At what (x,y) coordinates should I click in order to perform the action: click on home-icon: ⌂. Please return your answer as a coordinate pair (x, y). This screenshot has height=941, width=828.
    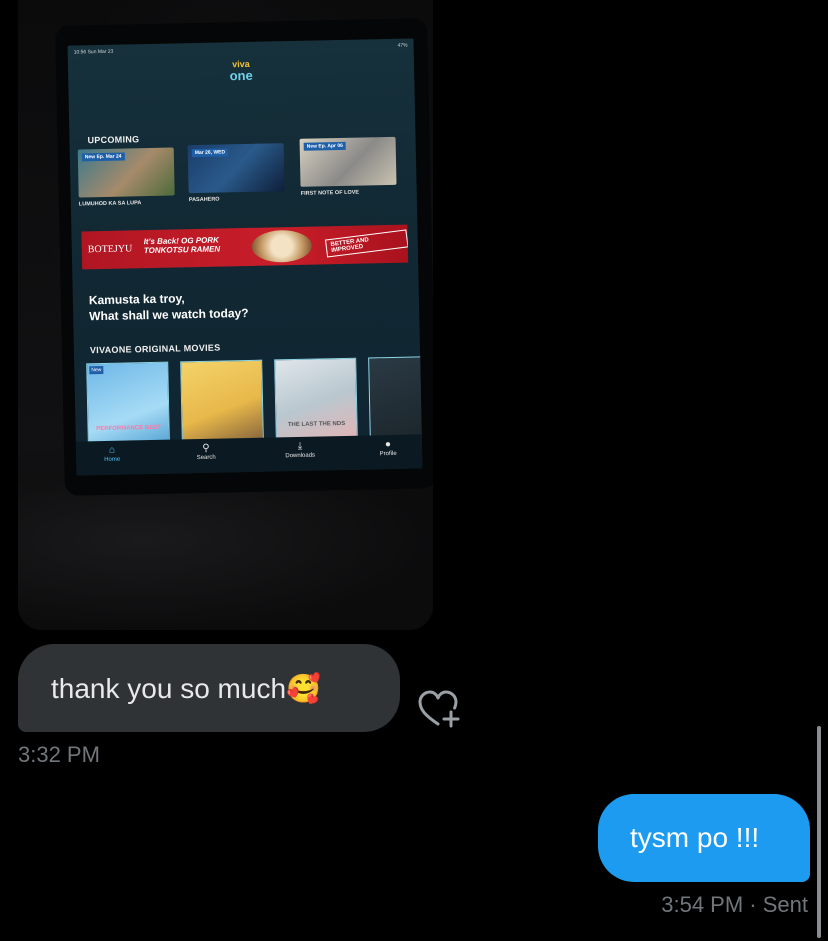
    Looking at the image, I should click on (112, 450).